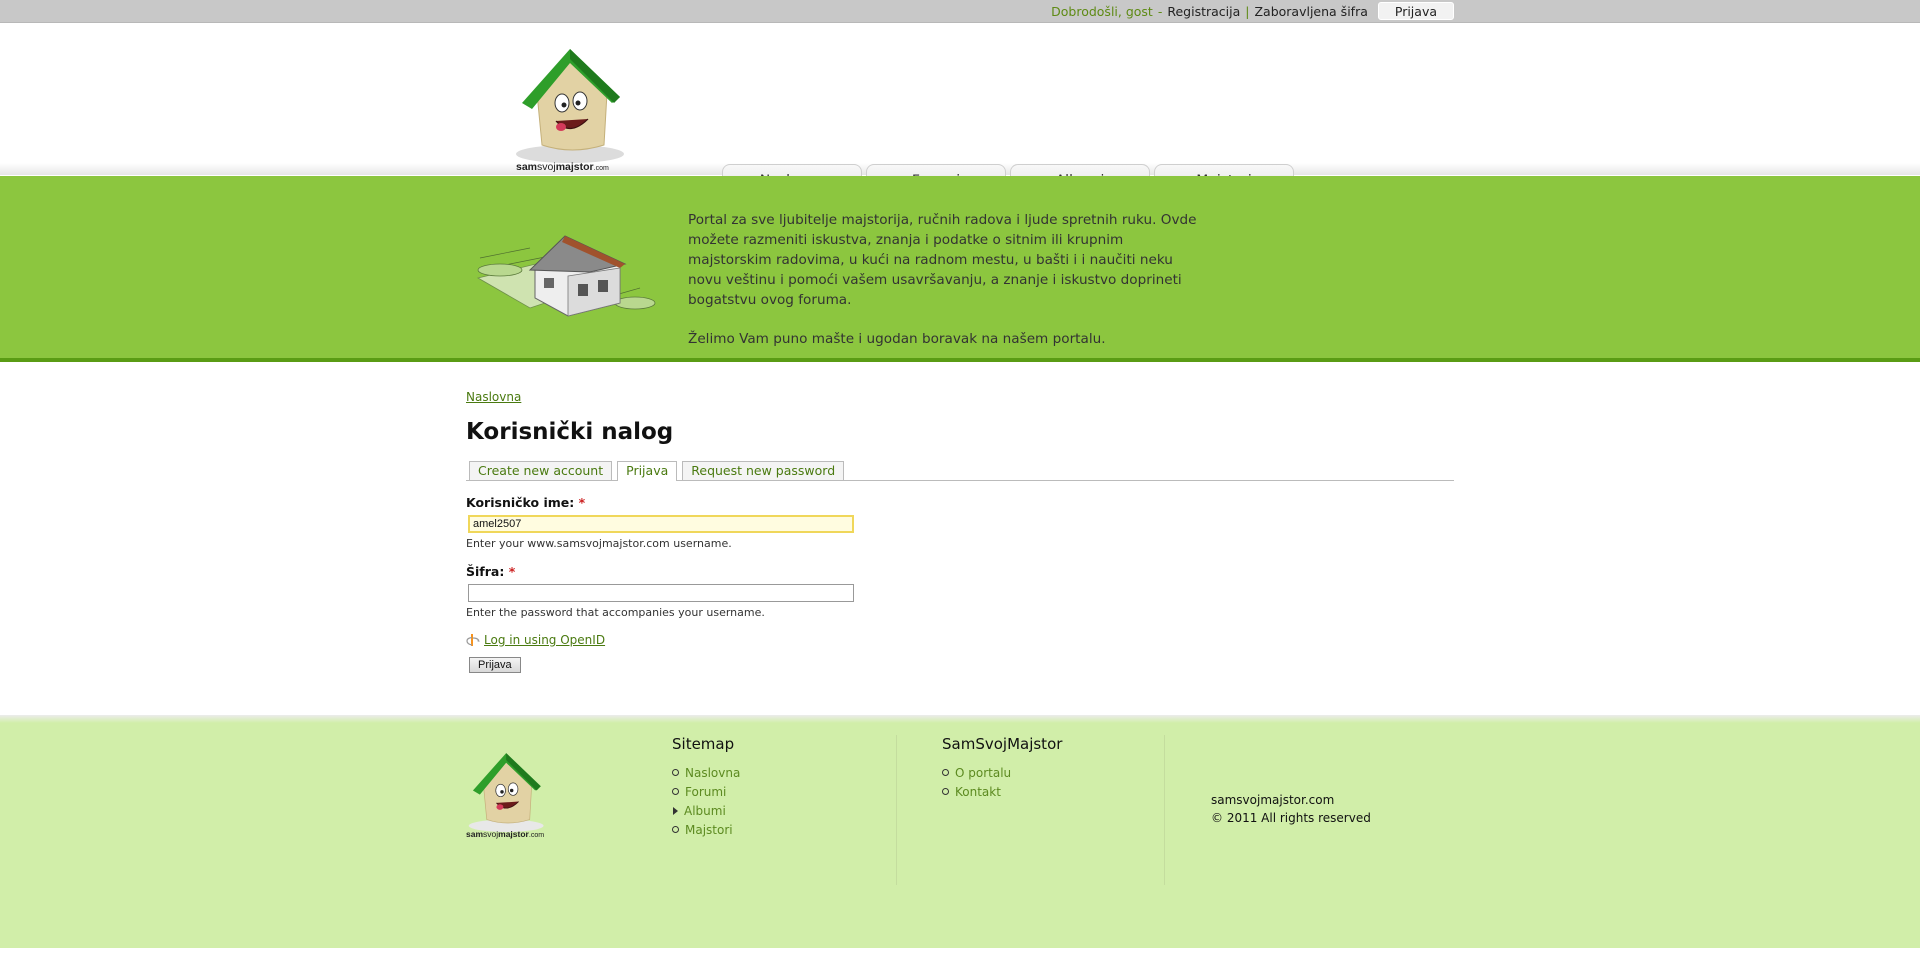 This screenshot has width=1920, height=966. What do you see at coordinates (763, 470) in the screenshot?
I see `tab-request-password: Request new password` at bounding box center [763, 470].